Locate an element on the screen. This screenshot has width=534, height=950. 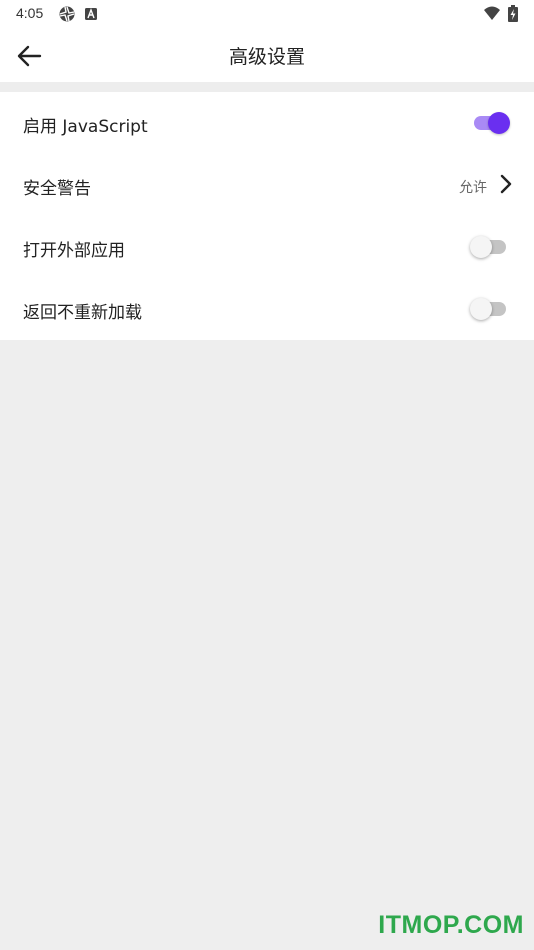
battery-charging-icon is located at coordinates (516, 14).